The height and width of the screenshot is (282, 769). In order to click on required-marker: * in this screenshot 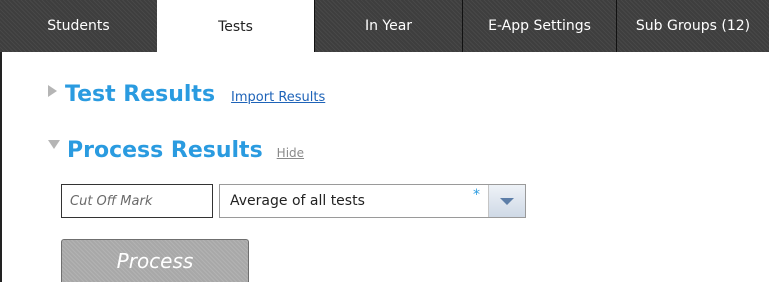, I will do `click(476, 195)`.